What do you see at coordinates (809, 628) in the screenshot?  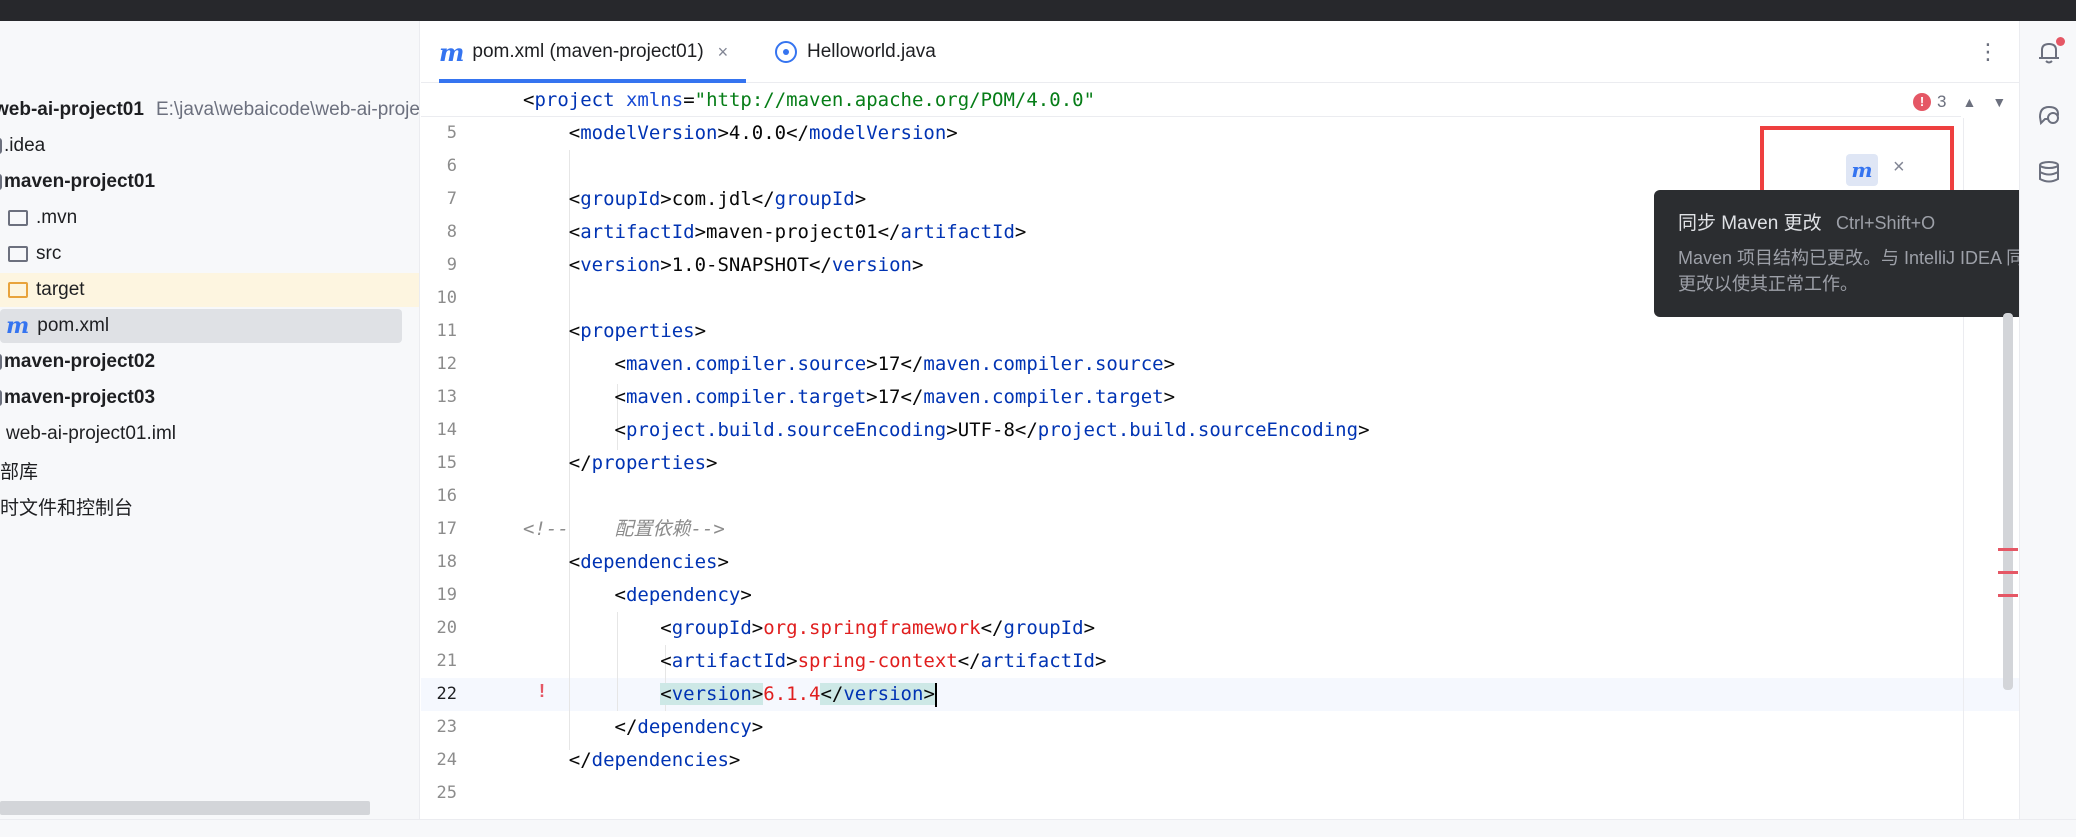 I see `code-line: <groupId>org.springframework</groupId>` at bounding box center [809, 628].